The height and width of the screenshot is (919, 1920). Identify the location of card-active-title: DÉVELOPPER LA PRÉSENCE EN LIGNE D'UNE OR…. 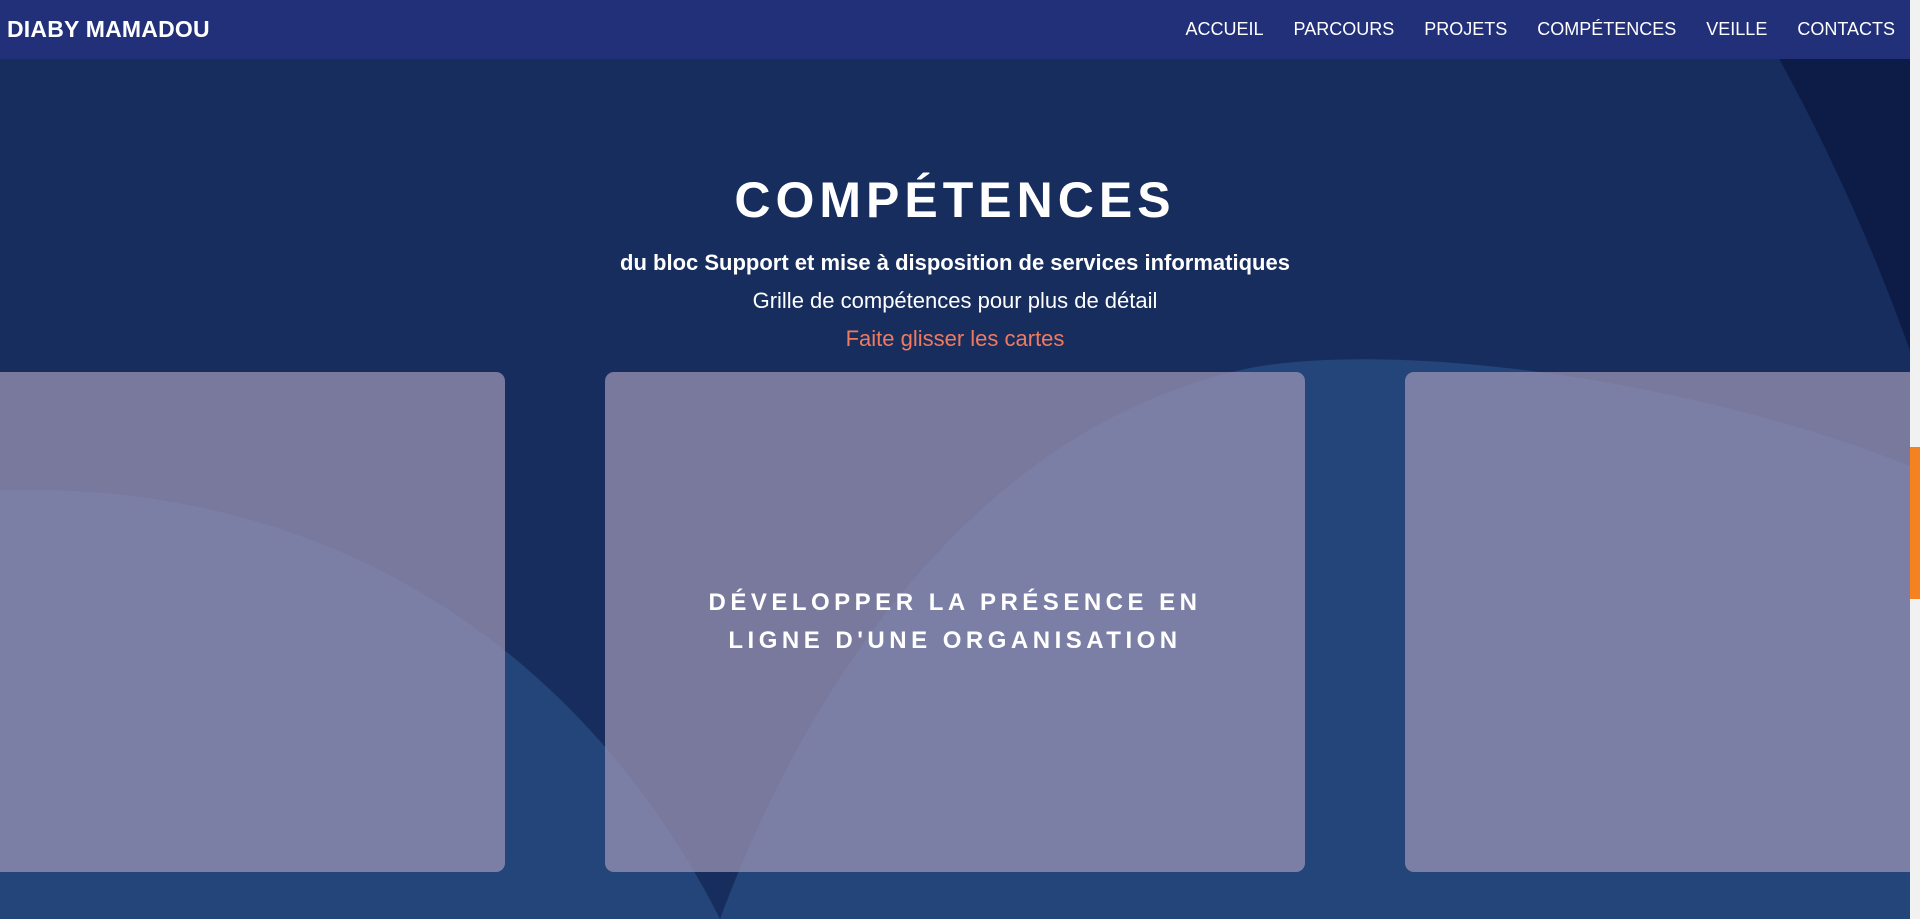
(955, 621).